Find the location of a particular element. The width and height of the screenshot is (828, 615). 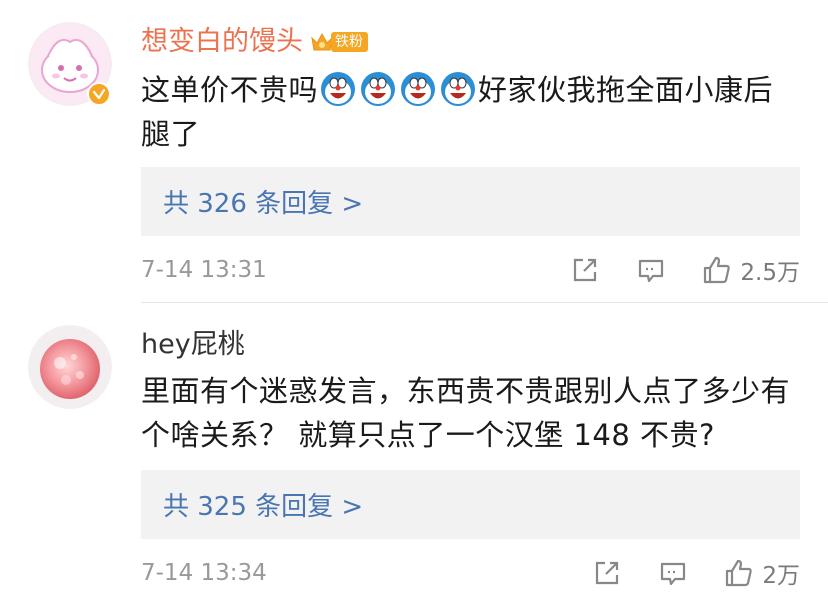

avatar-peach-image is located at coordinates (70, 367).